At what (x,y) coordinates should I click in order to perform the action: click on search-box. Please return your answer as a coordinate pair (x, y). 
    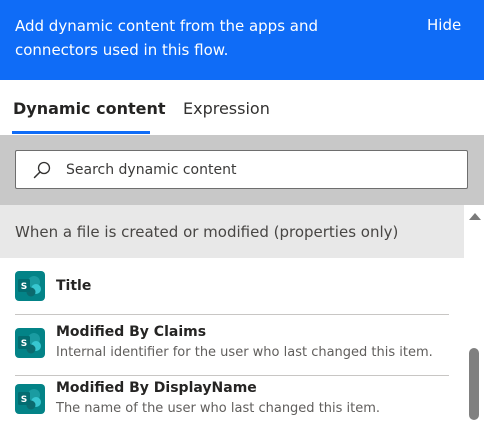
    Looking at the image, I should click on (241, 169).